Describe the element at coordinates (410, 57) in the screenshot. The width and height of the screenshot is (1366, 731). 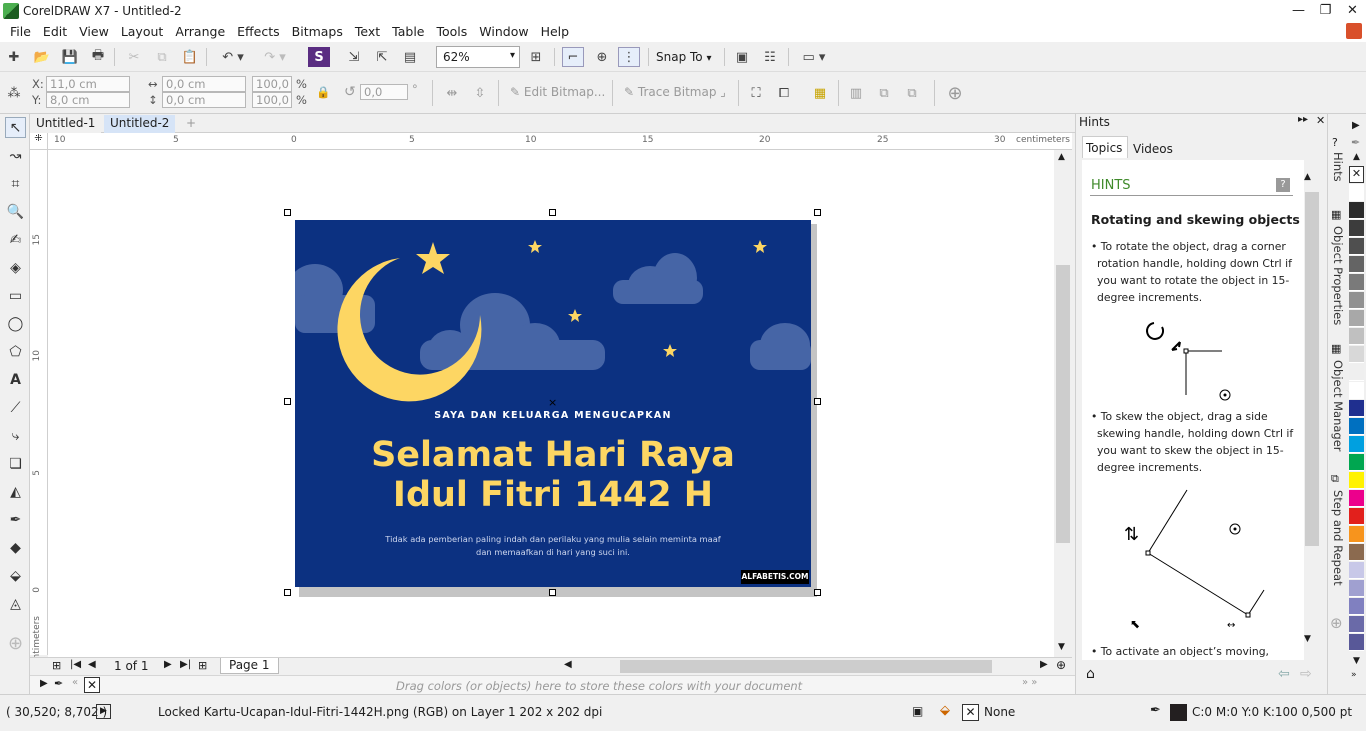
I see `publish-pdf-icon: ▤` at that location.